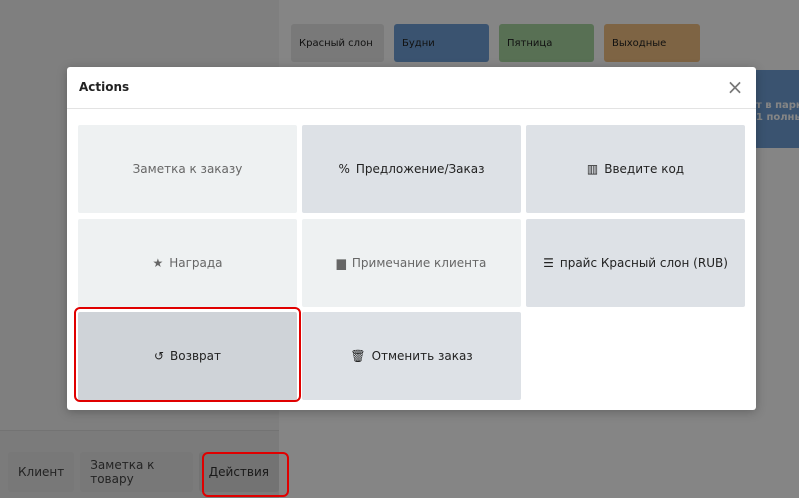 The height and width of the screenshot is (498, 799). What do you see at coordinates (158, 263) in the screenshot?
I see `star-icon: ★` at bounding box center [158, 263].